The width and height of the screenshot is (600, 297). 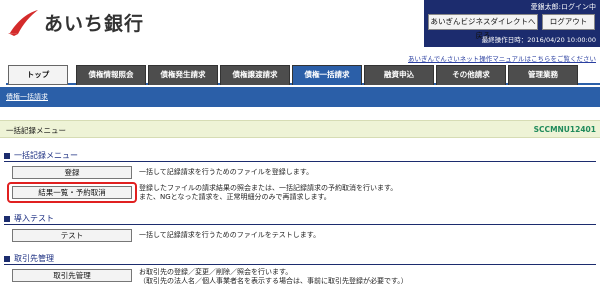 I want to click on tab-other-requests: その他請求, so click(x=471, y=75).